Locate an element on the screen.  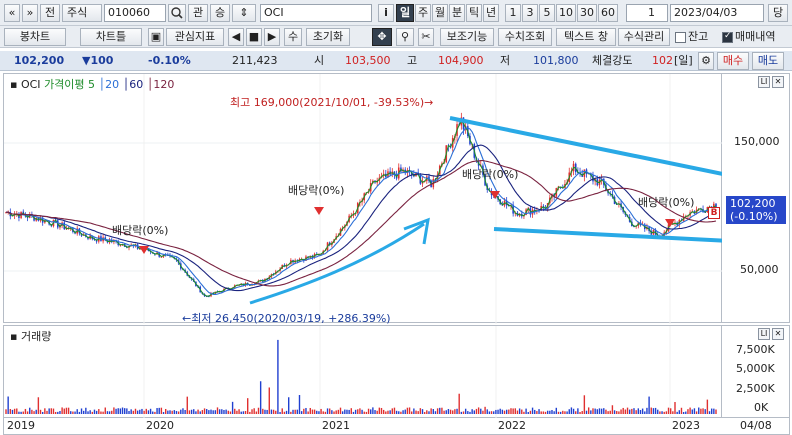
seung-button: 승 is located at coordinates (220, 13).